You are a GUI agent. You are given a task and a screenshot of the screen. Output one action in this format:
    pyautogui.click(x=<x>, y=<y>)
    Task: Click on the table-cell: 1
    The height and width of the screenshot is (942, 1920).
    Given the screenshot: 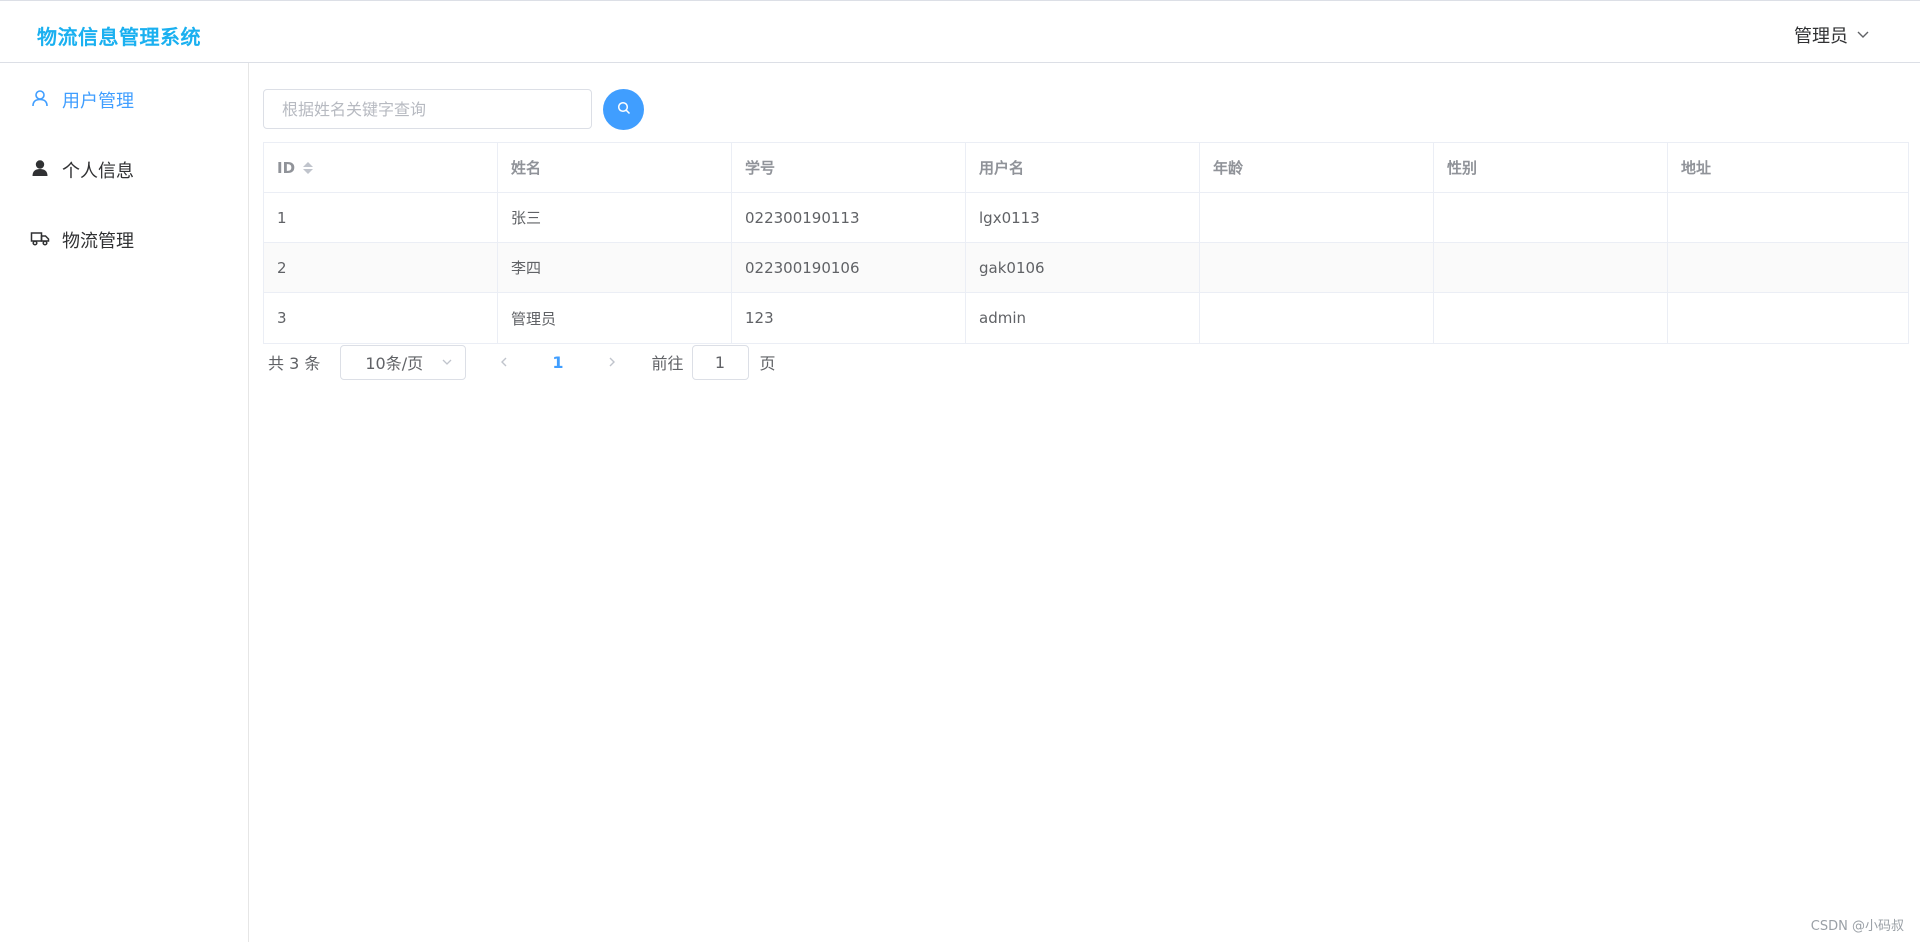 What is the action you would take?
    pyautogui.click(x=381, y=217)
    